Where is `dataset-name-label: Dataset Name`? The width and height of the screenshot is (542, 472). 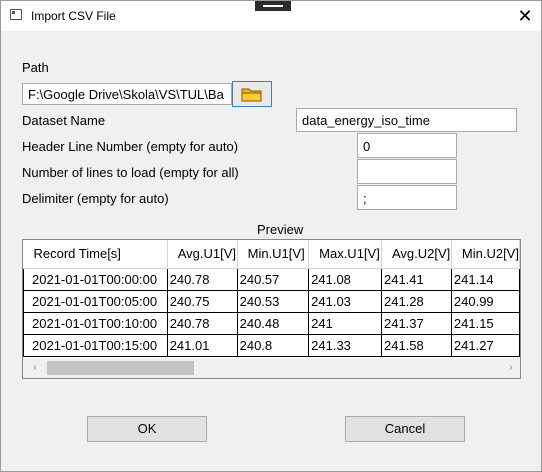
dataset-name-label: Dataset Name is located at coordinates (64, 120).